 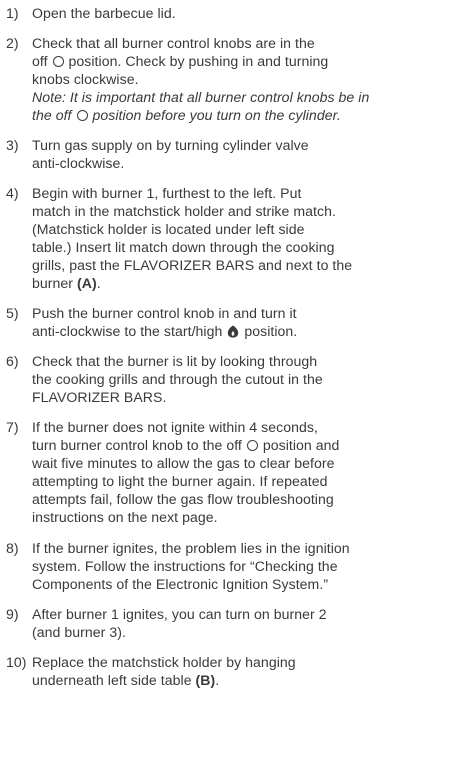 I want to click on step-number: 3), so click(x=12, y=145).